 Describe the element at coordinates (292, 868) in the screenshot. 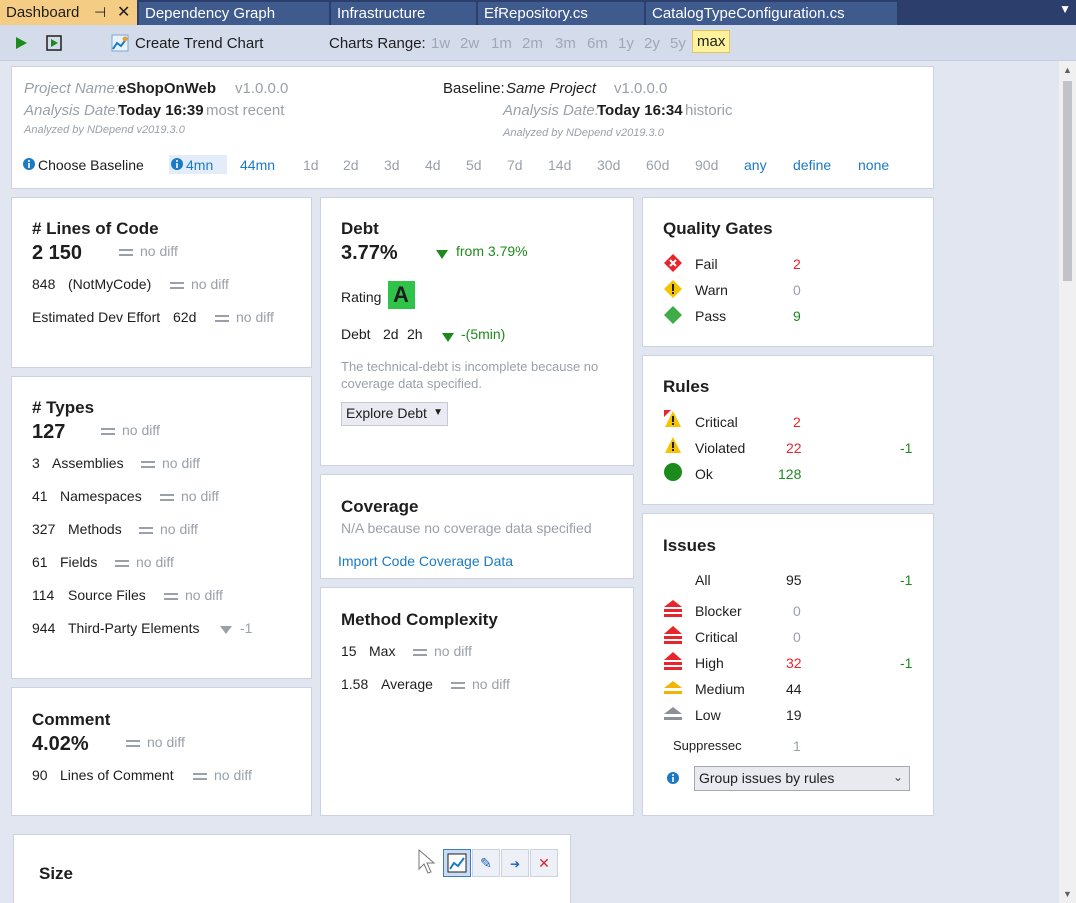

I see `size-panel: Size ✎ ➔ ✕` at that location.